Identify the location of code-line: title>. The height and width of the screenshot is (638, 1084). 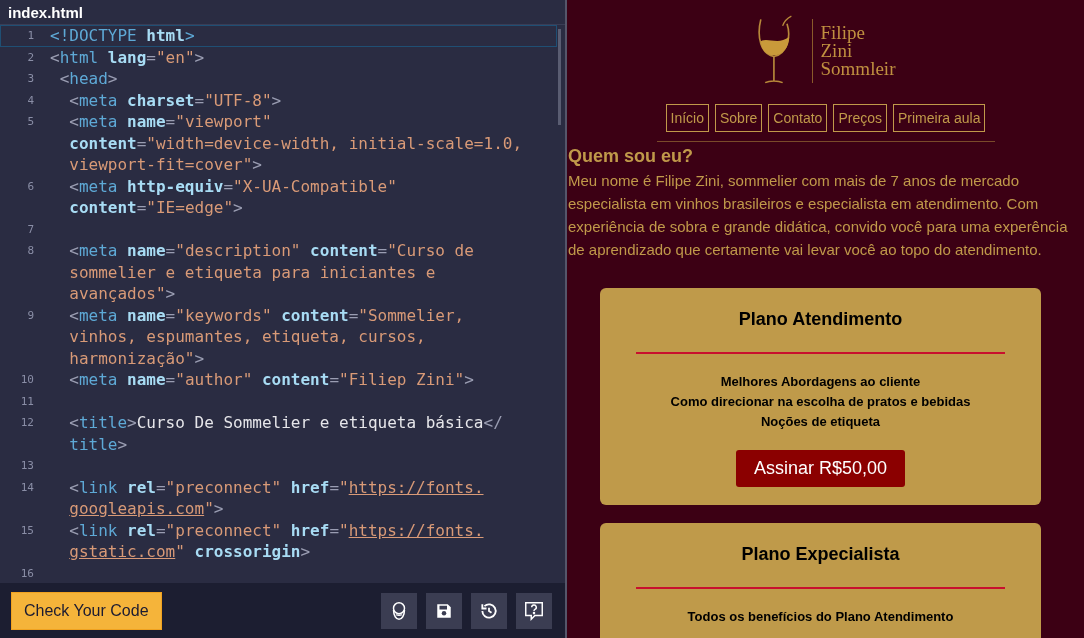
(98, 444).